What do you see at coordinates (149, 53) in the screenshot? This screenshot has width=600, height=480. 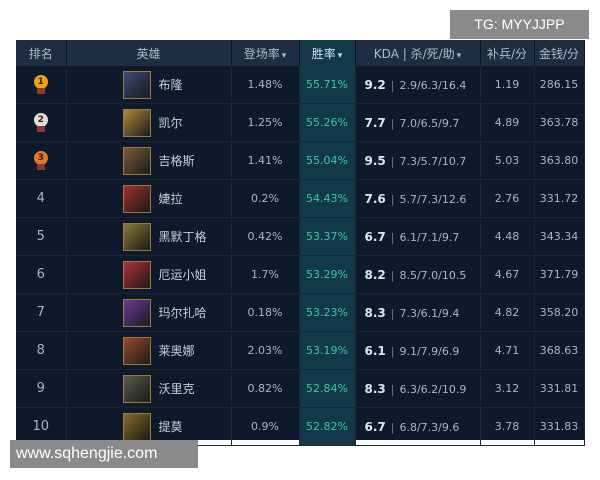 I see `header-champion: 英雄` at bounding box center [149, 53].